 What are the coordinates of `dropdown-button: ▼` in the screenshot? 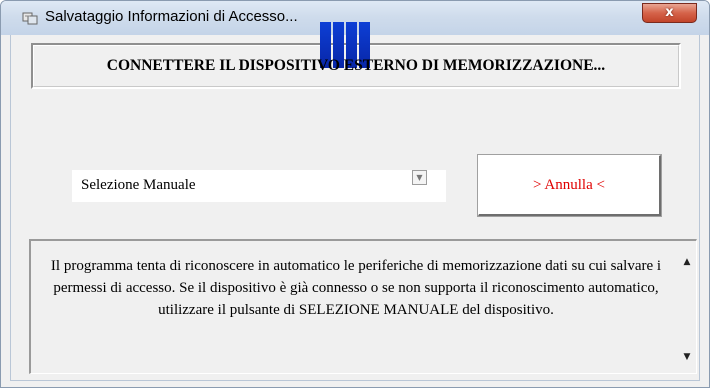 It's located at (419, 177).